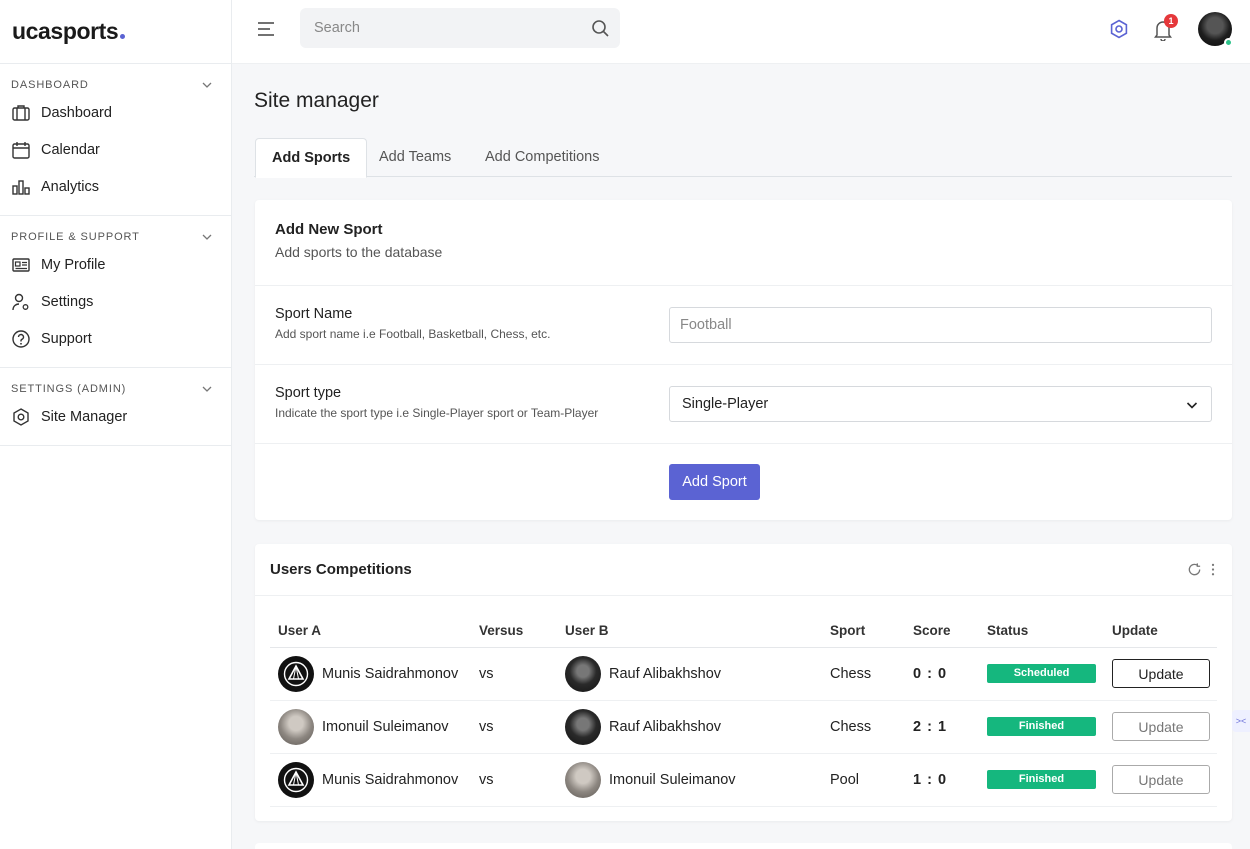  Describe the element at coordinates (66, 338) in the screenshot. I see `sidebar-item-label: Support` at that location.